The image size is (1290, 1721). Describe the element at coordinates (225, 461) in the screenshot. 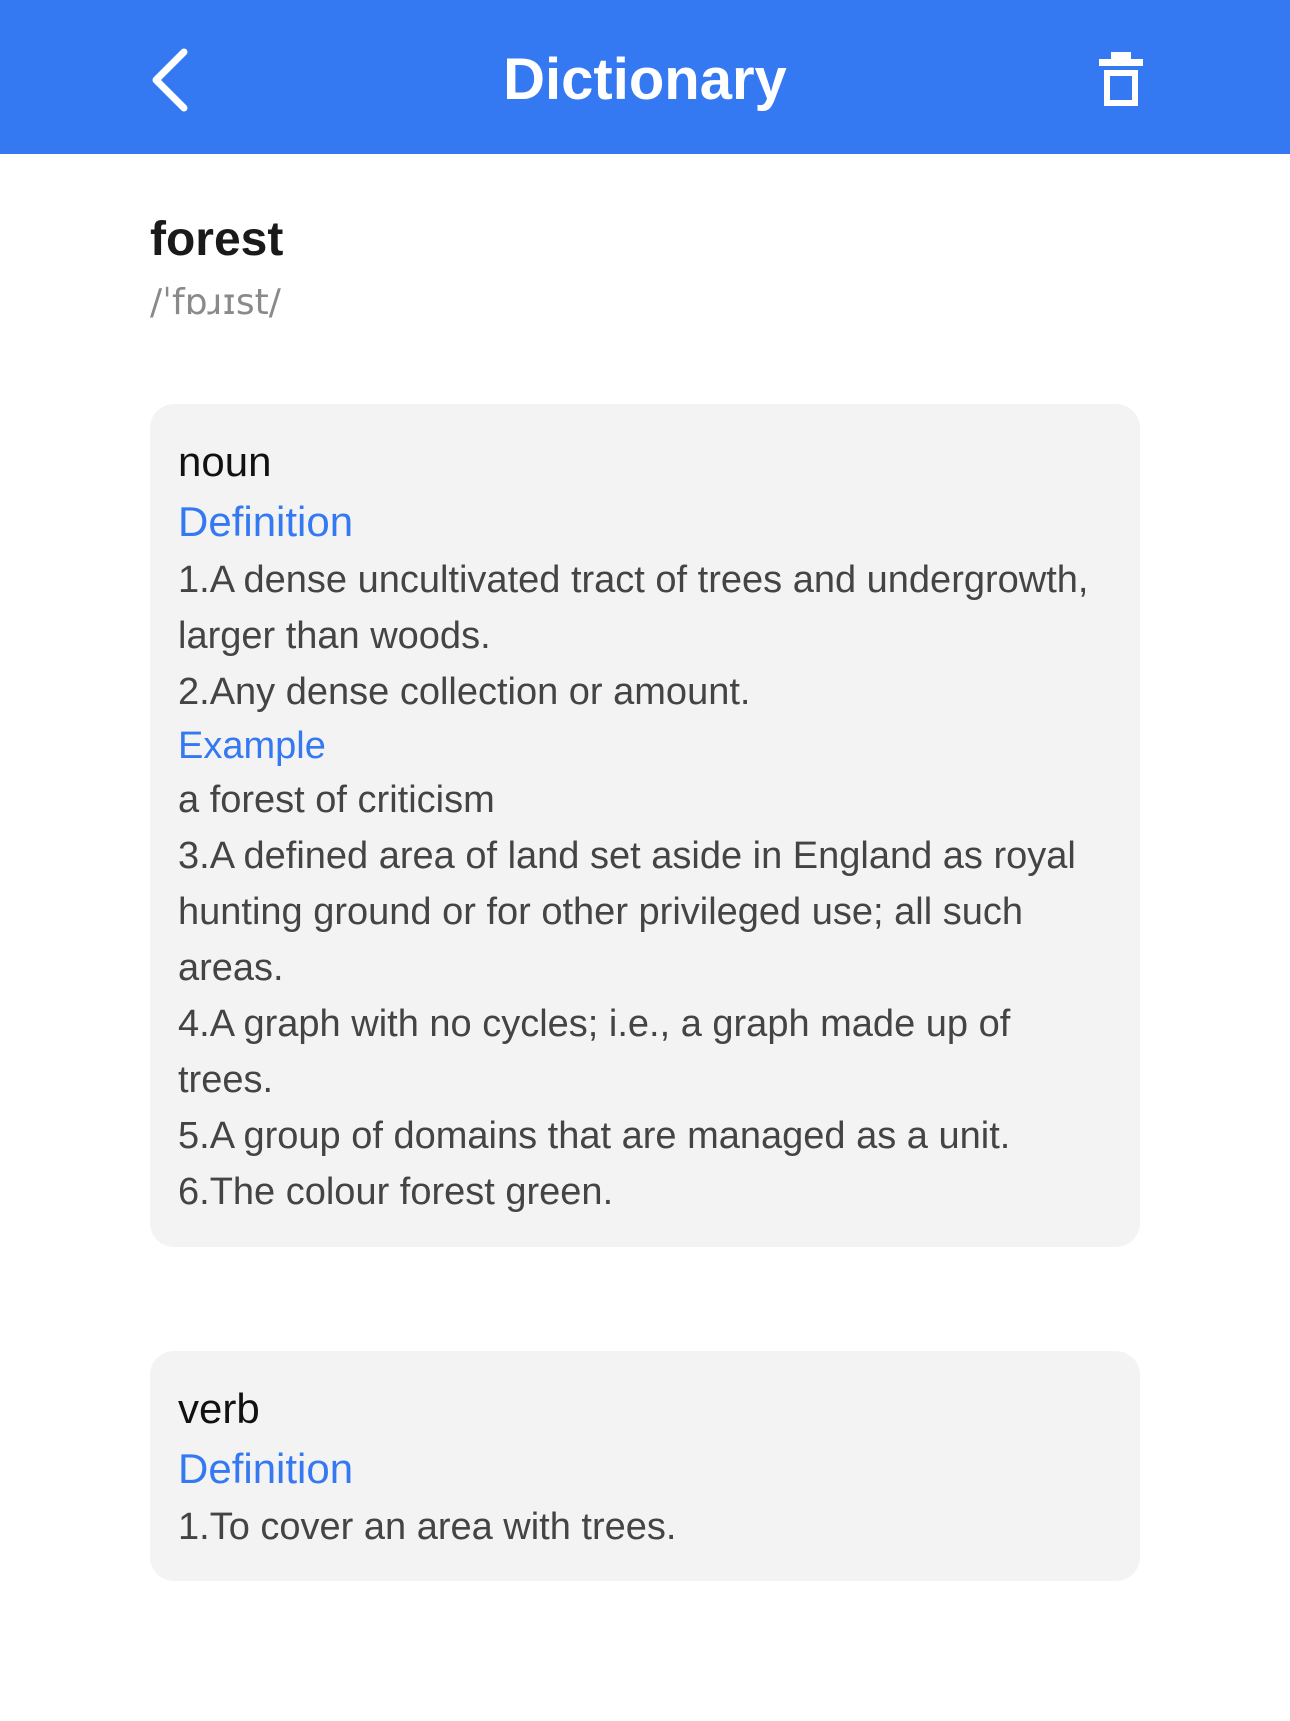

I see `part-of-speech-noun: noun` at that location.